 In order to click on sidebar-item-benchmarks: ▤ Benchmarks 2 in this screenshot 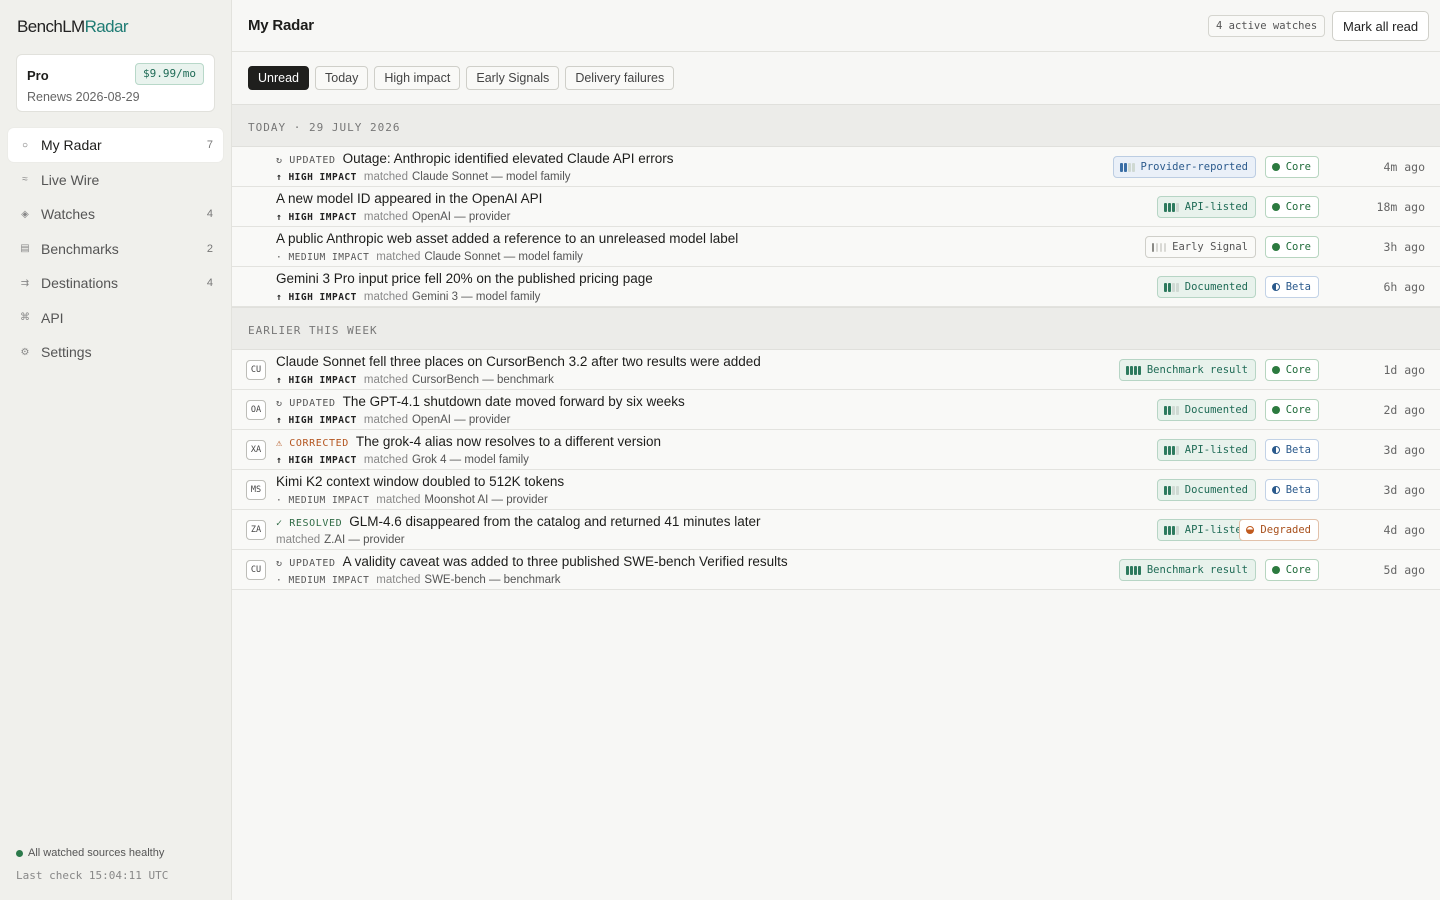, I will do `click(115, 249)`.